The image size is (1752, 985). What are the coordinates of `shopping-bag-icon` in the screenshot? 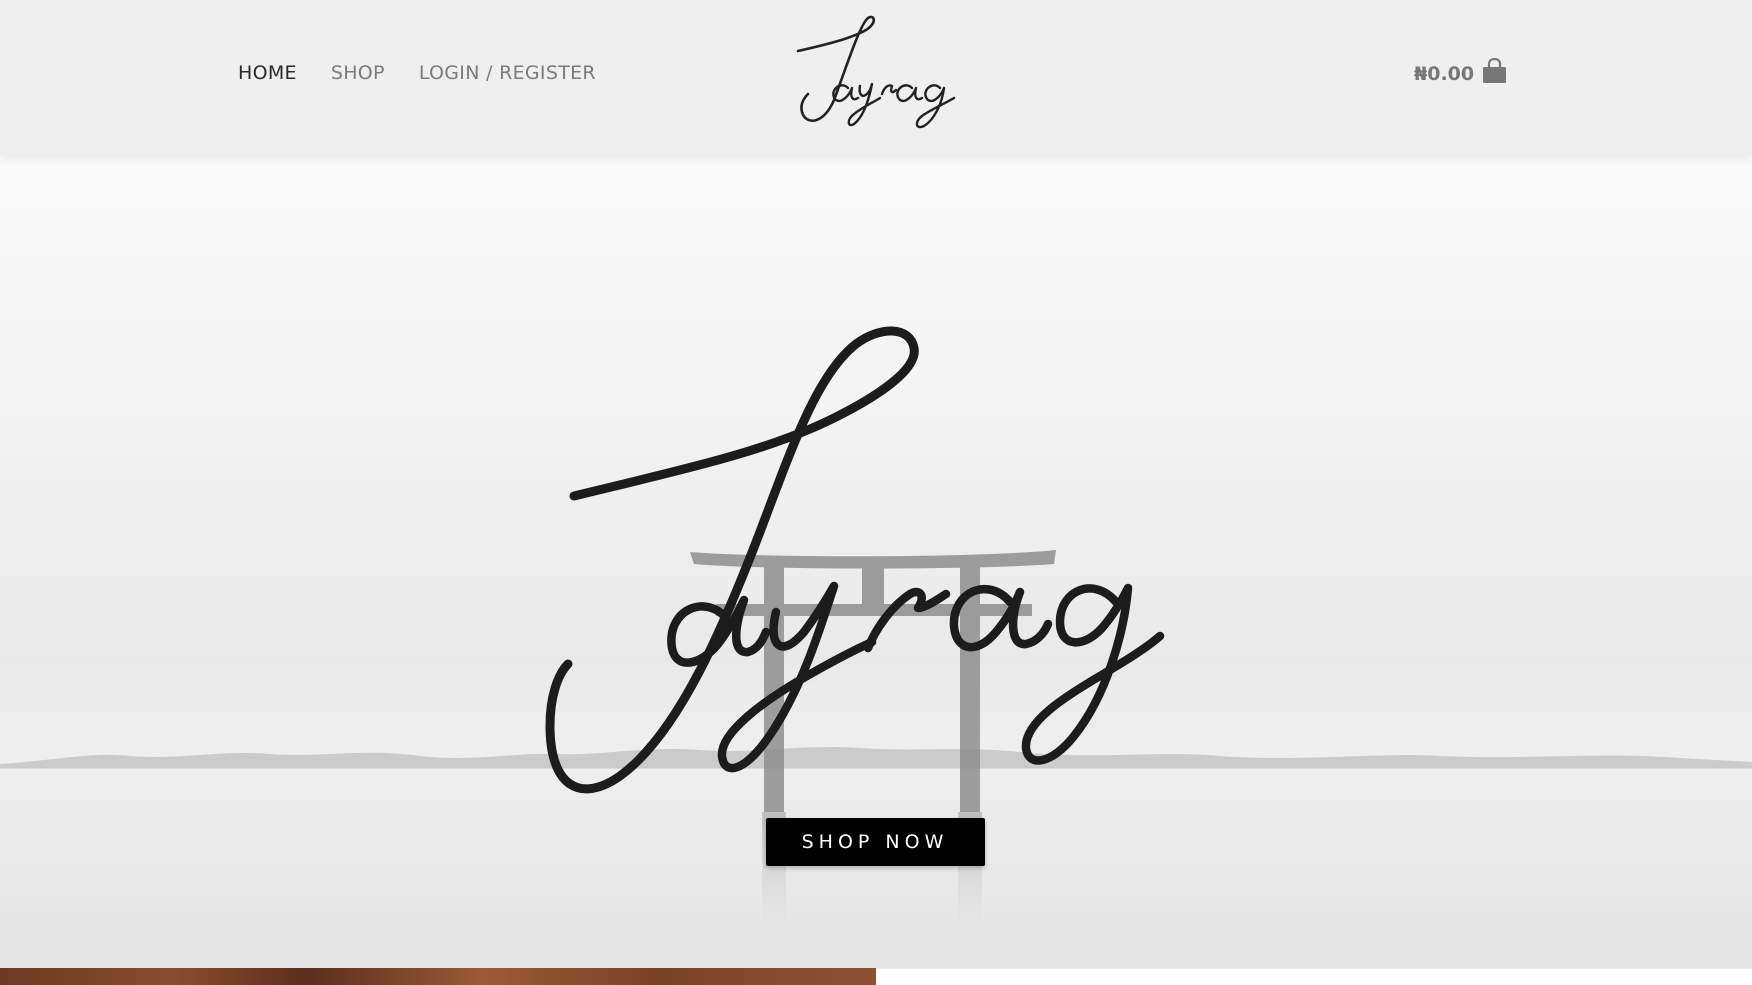 It's located at (1494, 73).